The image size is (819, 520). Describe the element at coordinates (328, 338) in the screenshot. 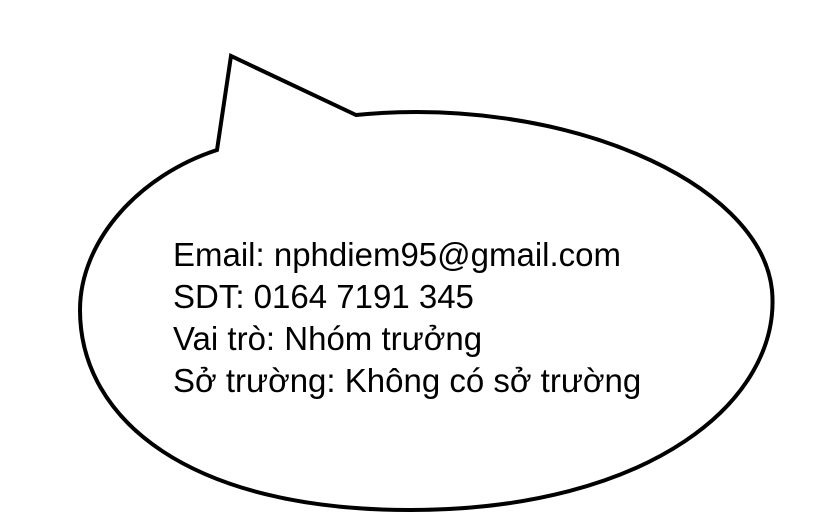

I see `role-line: Vai trò: Nhóm trưởng` at that location.